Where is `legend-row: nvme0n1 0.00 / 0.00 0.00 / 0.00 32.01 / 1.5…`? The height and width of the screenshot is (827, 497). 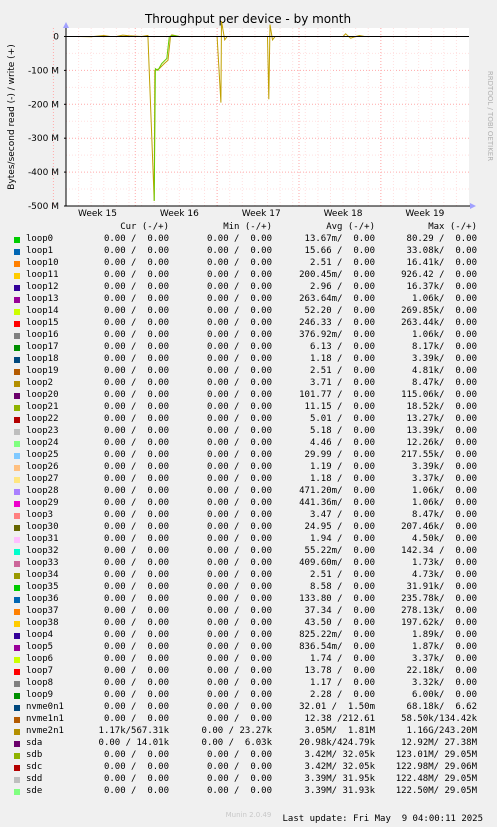
legend-row: nvme0n1 0.00 / 0.00 0.00 / 0.00 32.01 / 1.5… is located at coordinates (248, 708).